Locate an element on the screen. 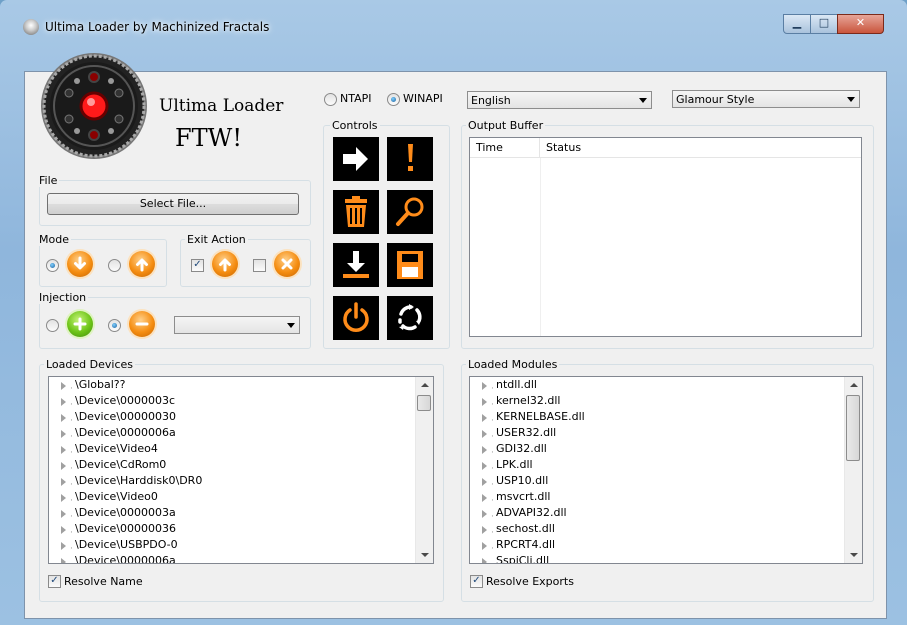  tree-item: · LPK.dll is located at coordinates (657, 465).